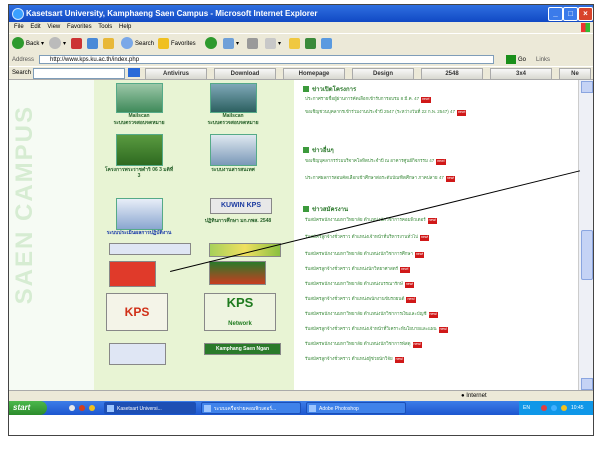 The image size is (604, 450). Describe the element at coordinates (511, 59) in the screenshot. I see `go-arrow-icon` at that location.